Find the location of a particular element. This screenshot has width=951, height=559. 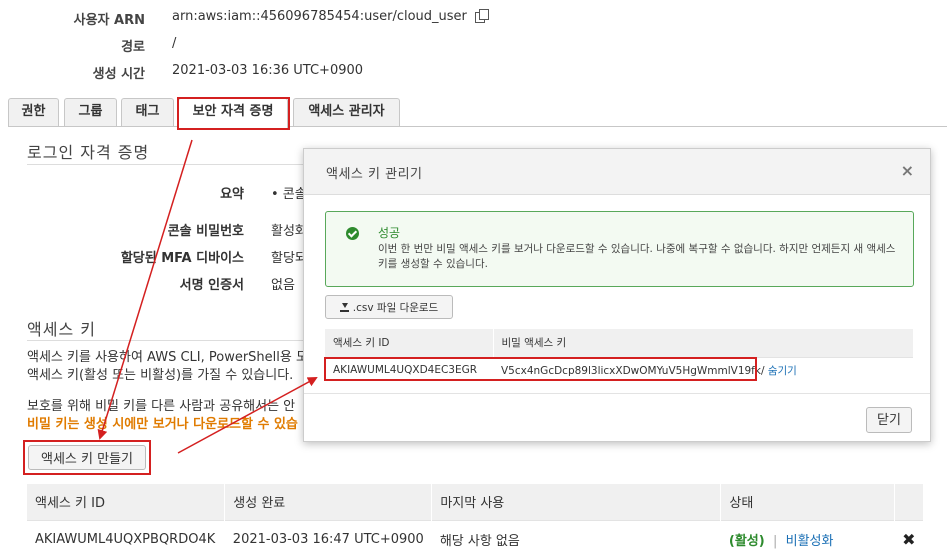

summary-label: 사용자 ARN is located at coordinates (109, 20).